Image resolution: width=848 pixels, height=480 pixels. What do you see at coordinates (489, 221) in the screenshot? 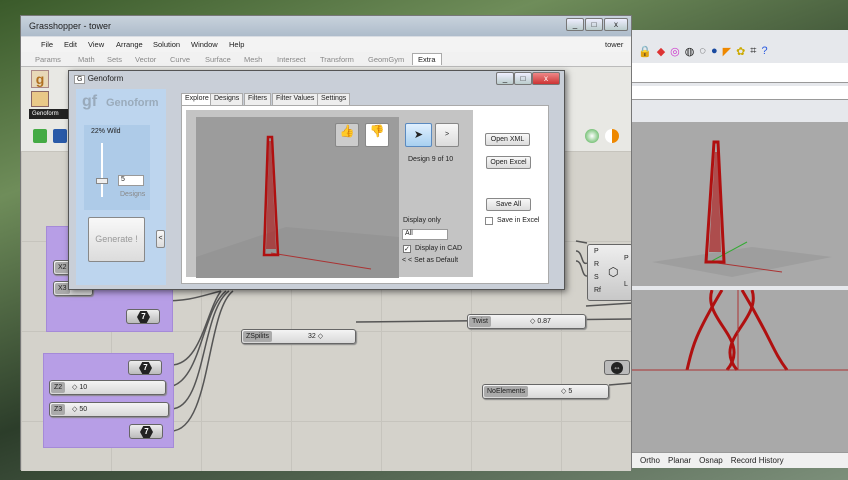
I see `save-in-excel-checkbox` at bounding box center [489, 221].